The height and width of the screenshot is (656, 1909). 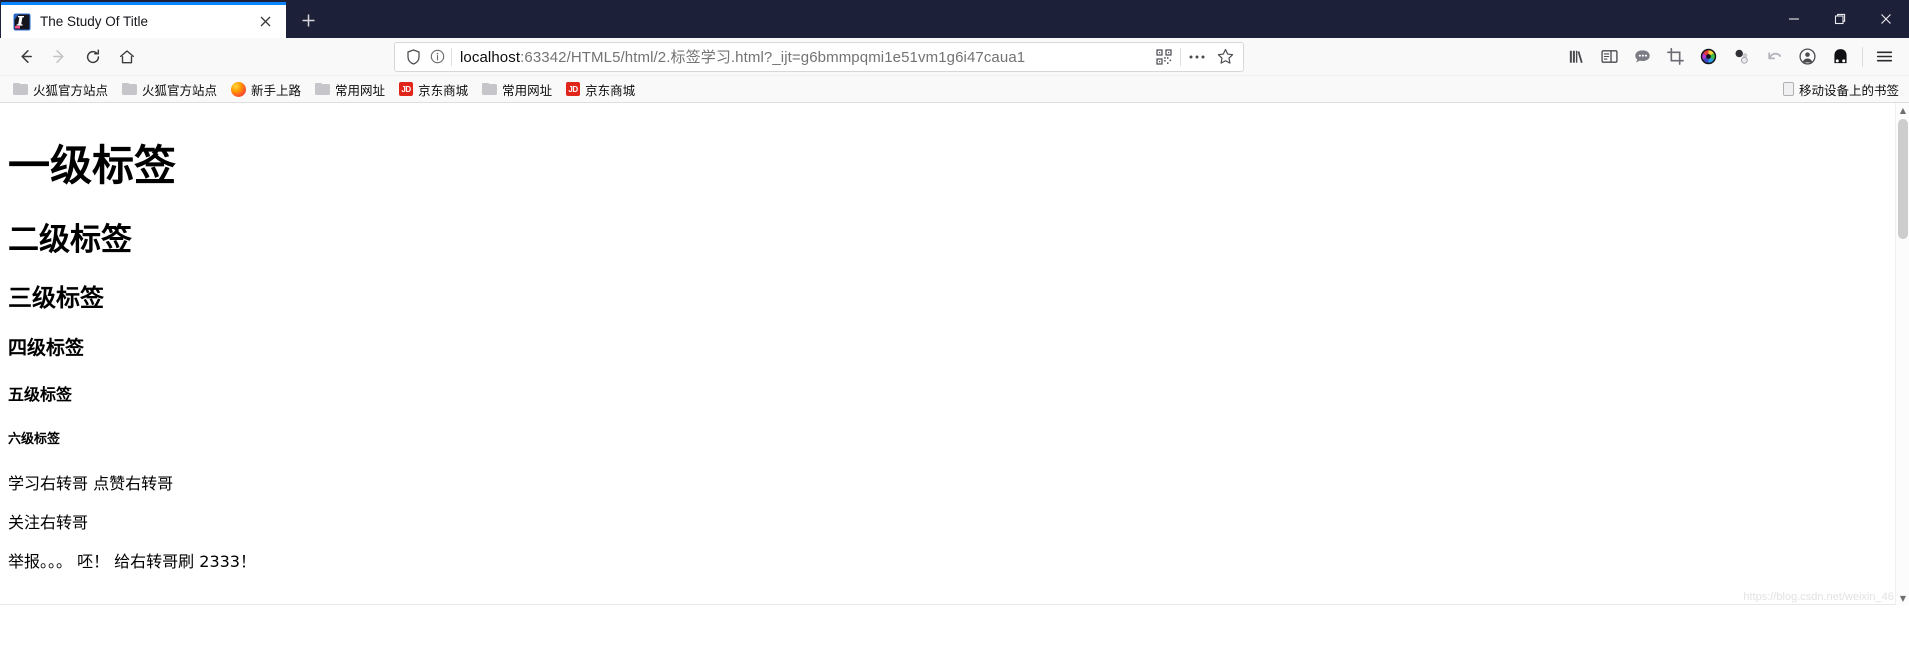 I want to click on screenshot-crop-icon, so click(x=1675, y=57).